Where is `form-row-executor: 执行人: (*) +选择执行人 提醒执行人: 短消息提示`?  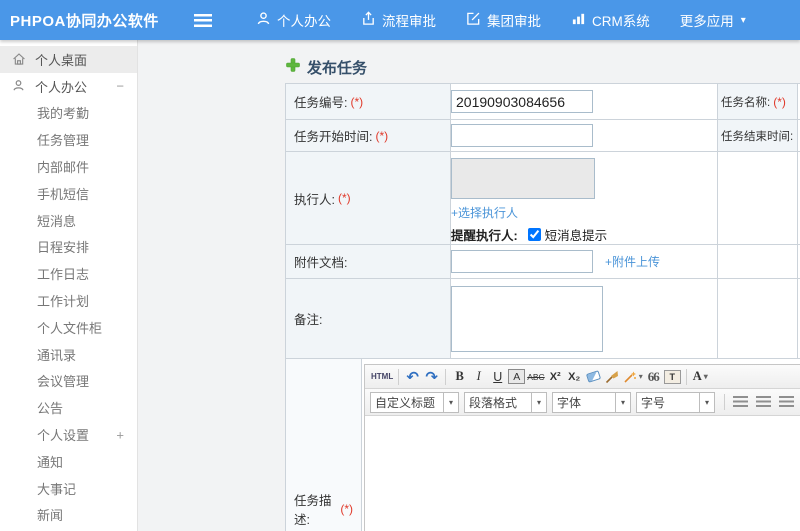
form-row-executor: 执行人: (*) +选择执行人 提醒执行人: 短消息提示 is located at coordinates (543, 198).